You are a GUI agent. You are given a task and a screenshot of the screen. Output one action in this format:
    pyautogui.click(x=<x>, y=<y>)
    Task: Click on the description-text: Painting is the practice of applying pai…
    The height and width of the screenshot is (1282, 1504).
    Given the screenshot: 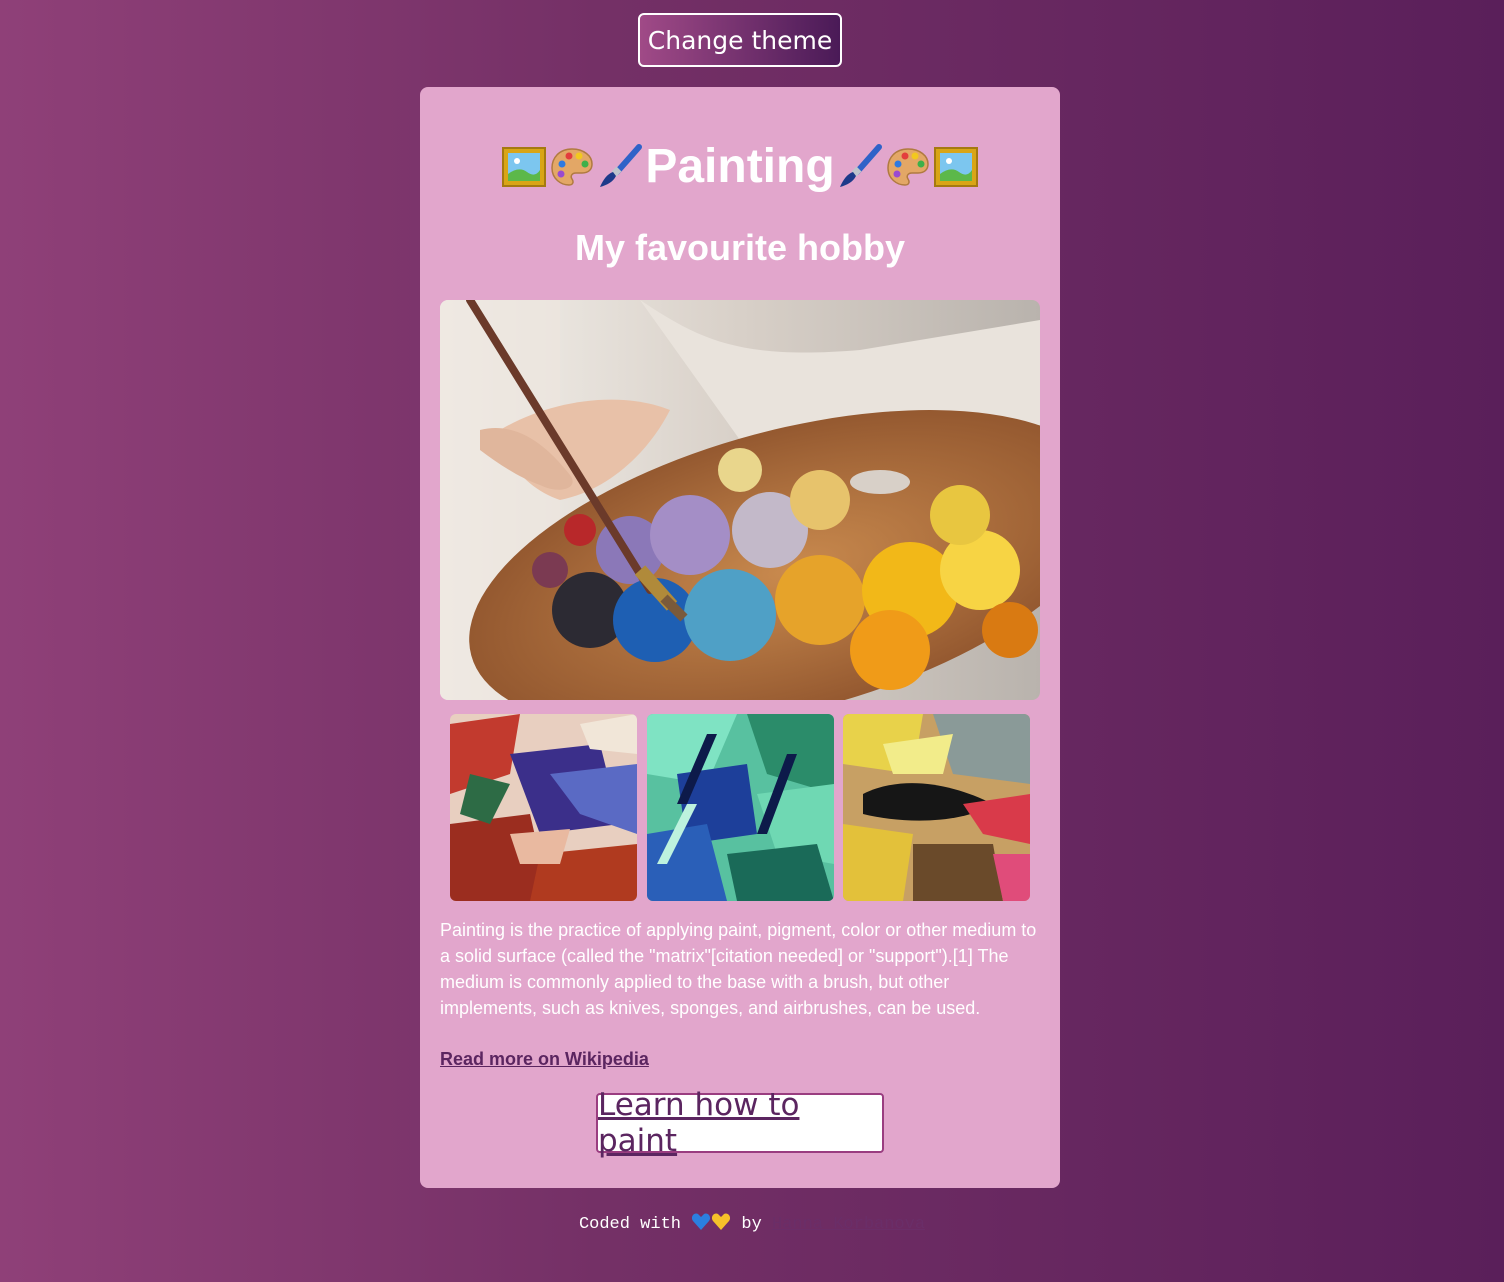 What is the action you would take?
    pyautogui.click(x=738, y=969)
    